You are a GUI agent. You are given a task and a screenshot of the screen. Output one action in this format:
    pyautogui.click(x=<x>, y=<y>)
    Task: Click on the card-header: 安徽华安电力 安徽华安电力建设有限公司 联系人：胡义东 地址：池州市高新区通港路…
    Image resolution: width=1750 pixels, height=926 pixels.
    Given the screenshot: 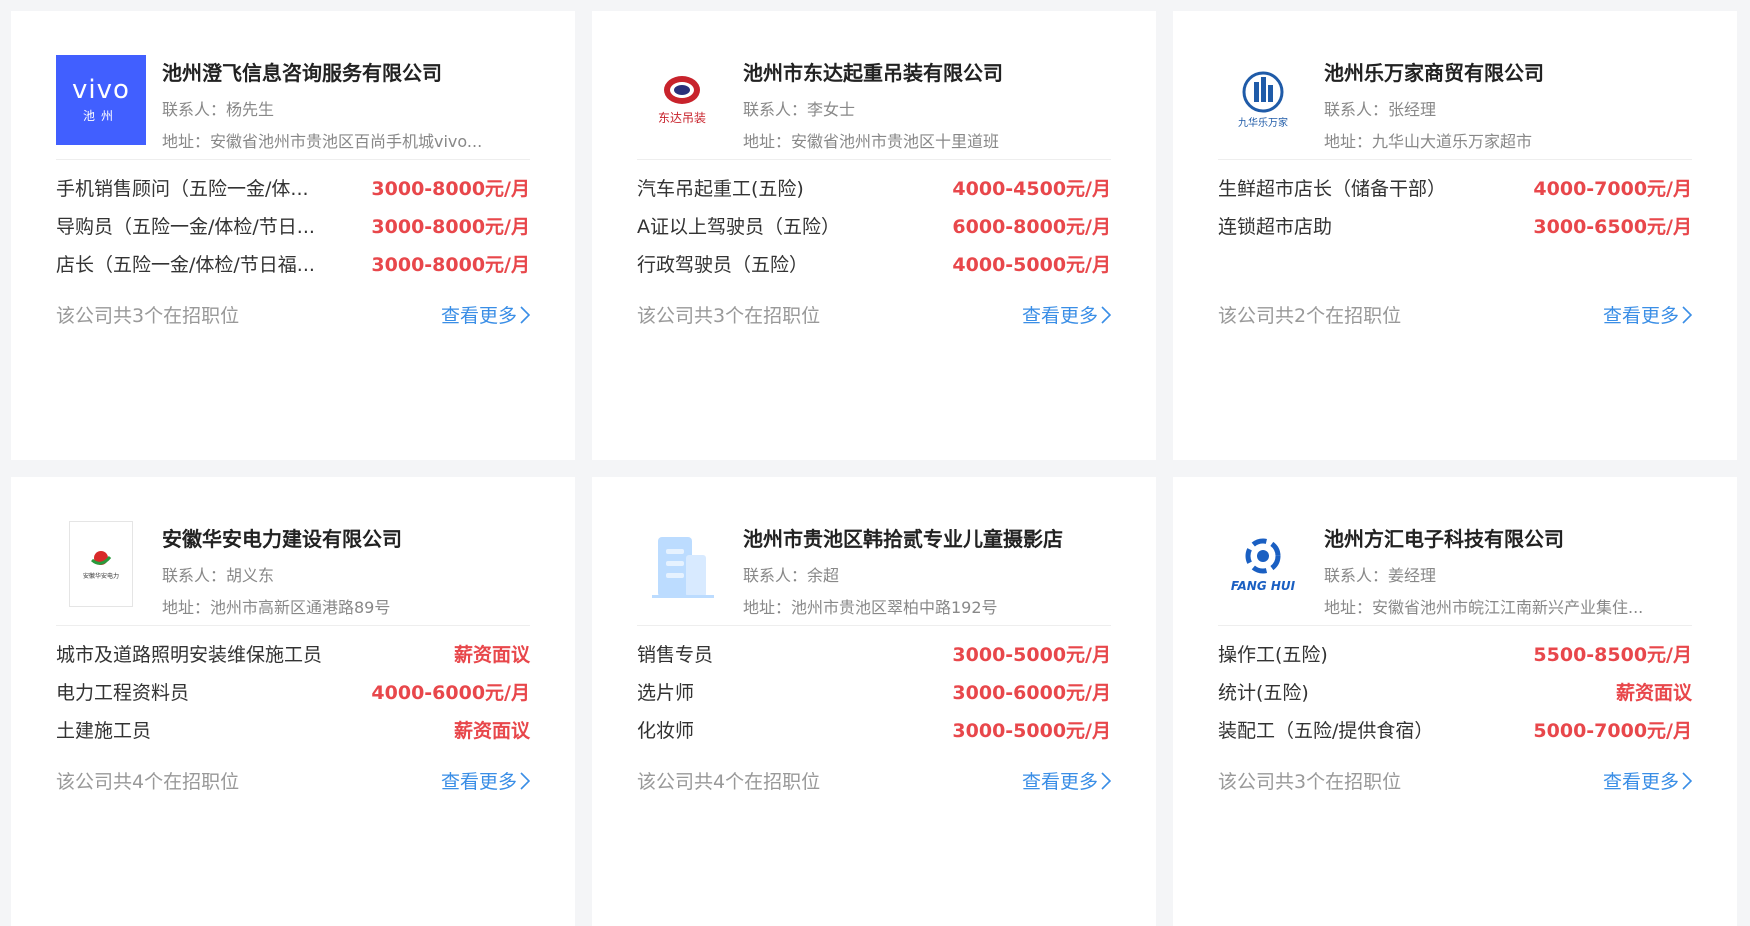 What is the action you would take?
    pyautogui.click(x=293, y=573)
    